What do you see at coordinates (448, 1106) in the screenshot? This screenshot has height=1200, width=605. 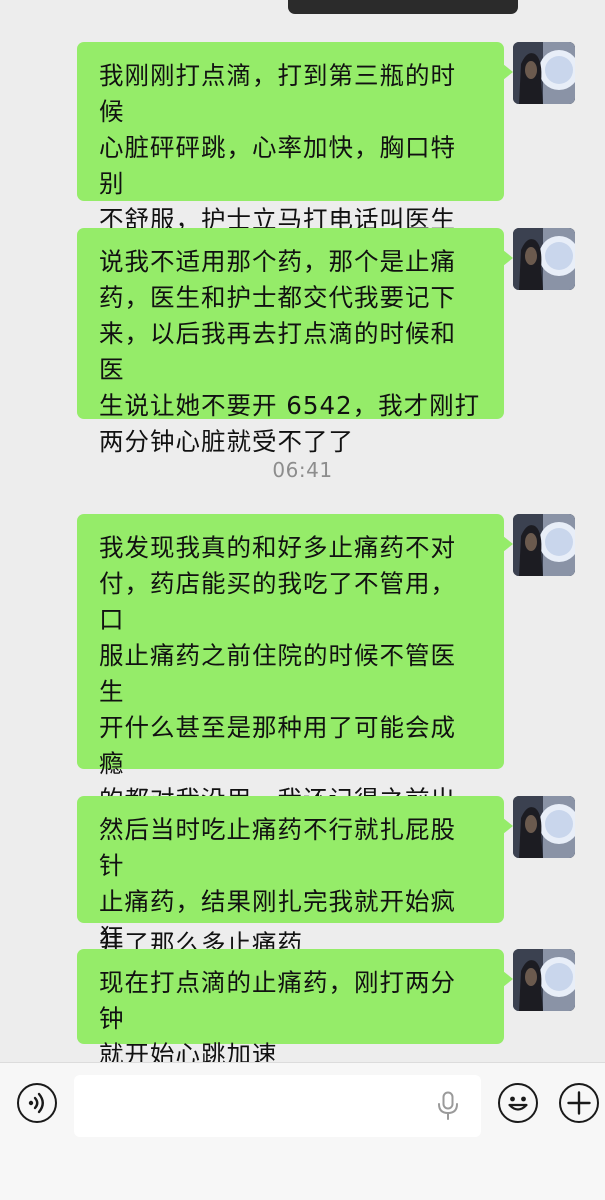 I see `microphone-icon` at bounding box center [448, 1106].